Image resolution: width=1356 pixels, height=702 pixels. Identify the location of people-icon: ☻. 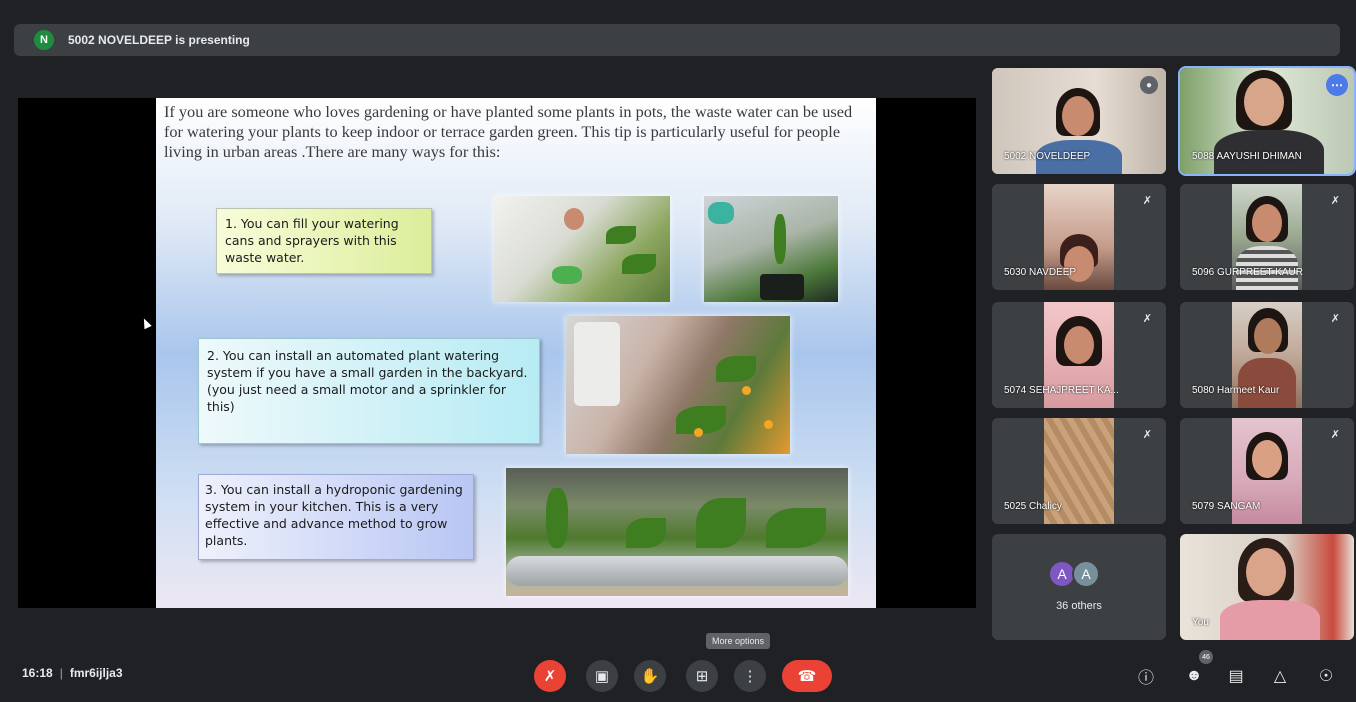
(1194, 675).